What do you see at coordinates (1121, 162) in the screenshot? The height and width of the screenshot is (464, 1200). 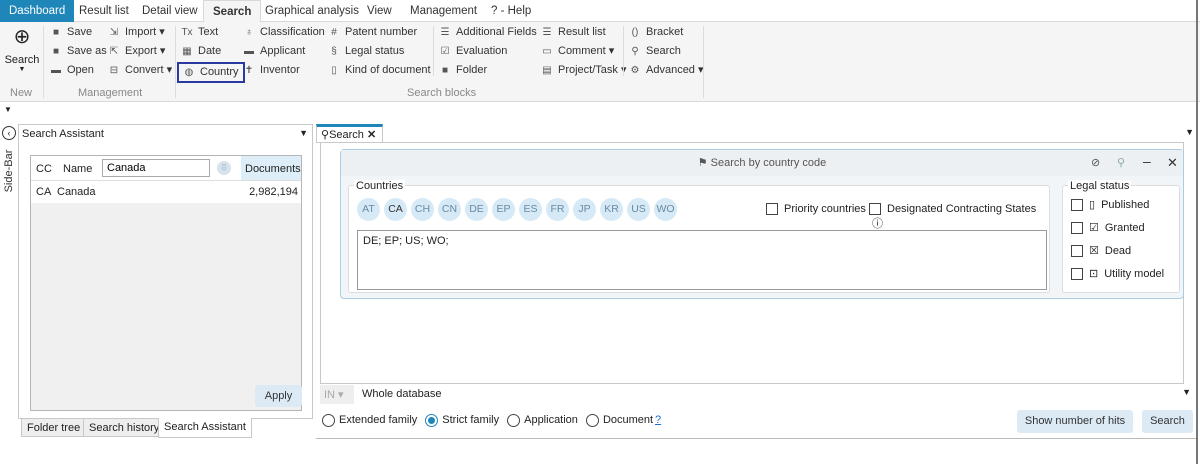 I see `pin-icon: ⚲` at bounding box center [1121, 162].